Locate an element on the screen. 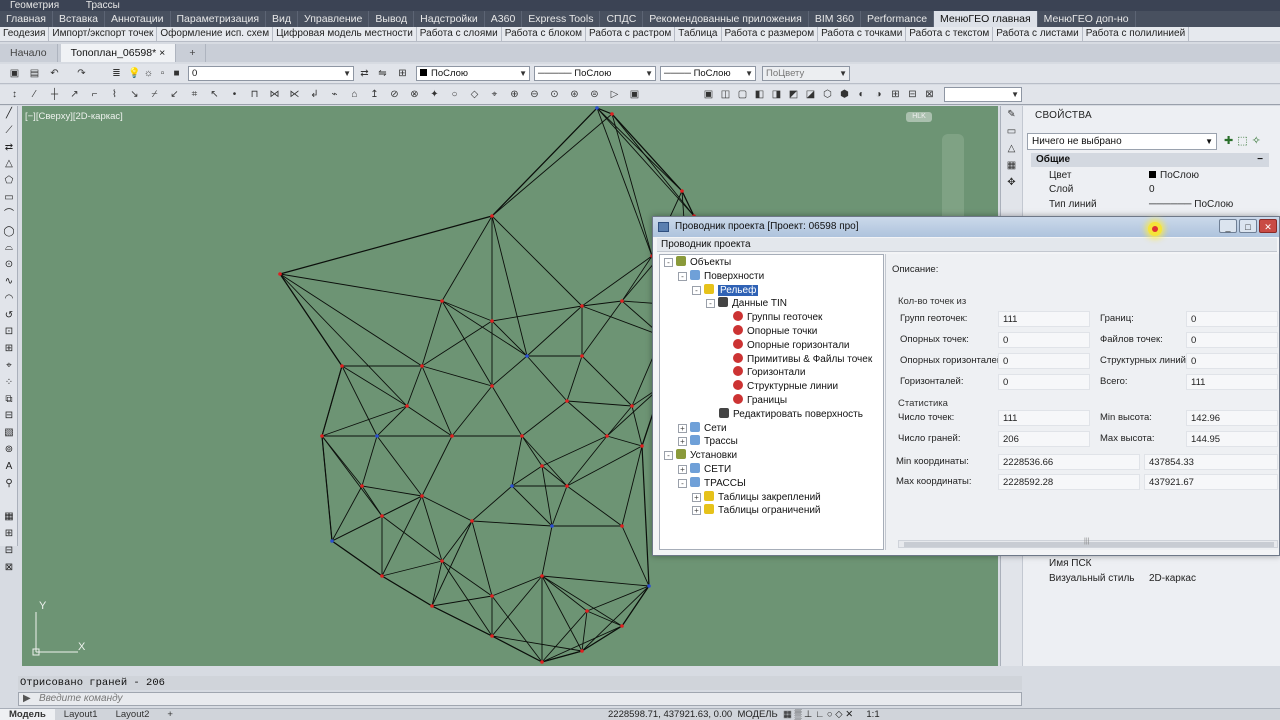 The height and width of the screenshot is (720, 1280). ribbon-tab: Управление is located at coordinates (334, 19).